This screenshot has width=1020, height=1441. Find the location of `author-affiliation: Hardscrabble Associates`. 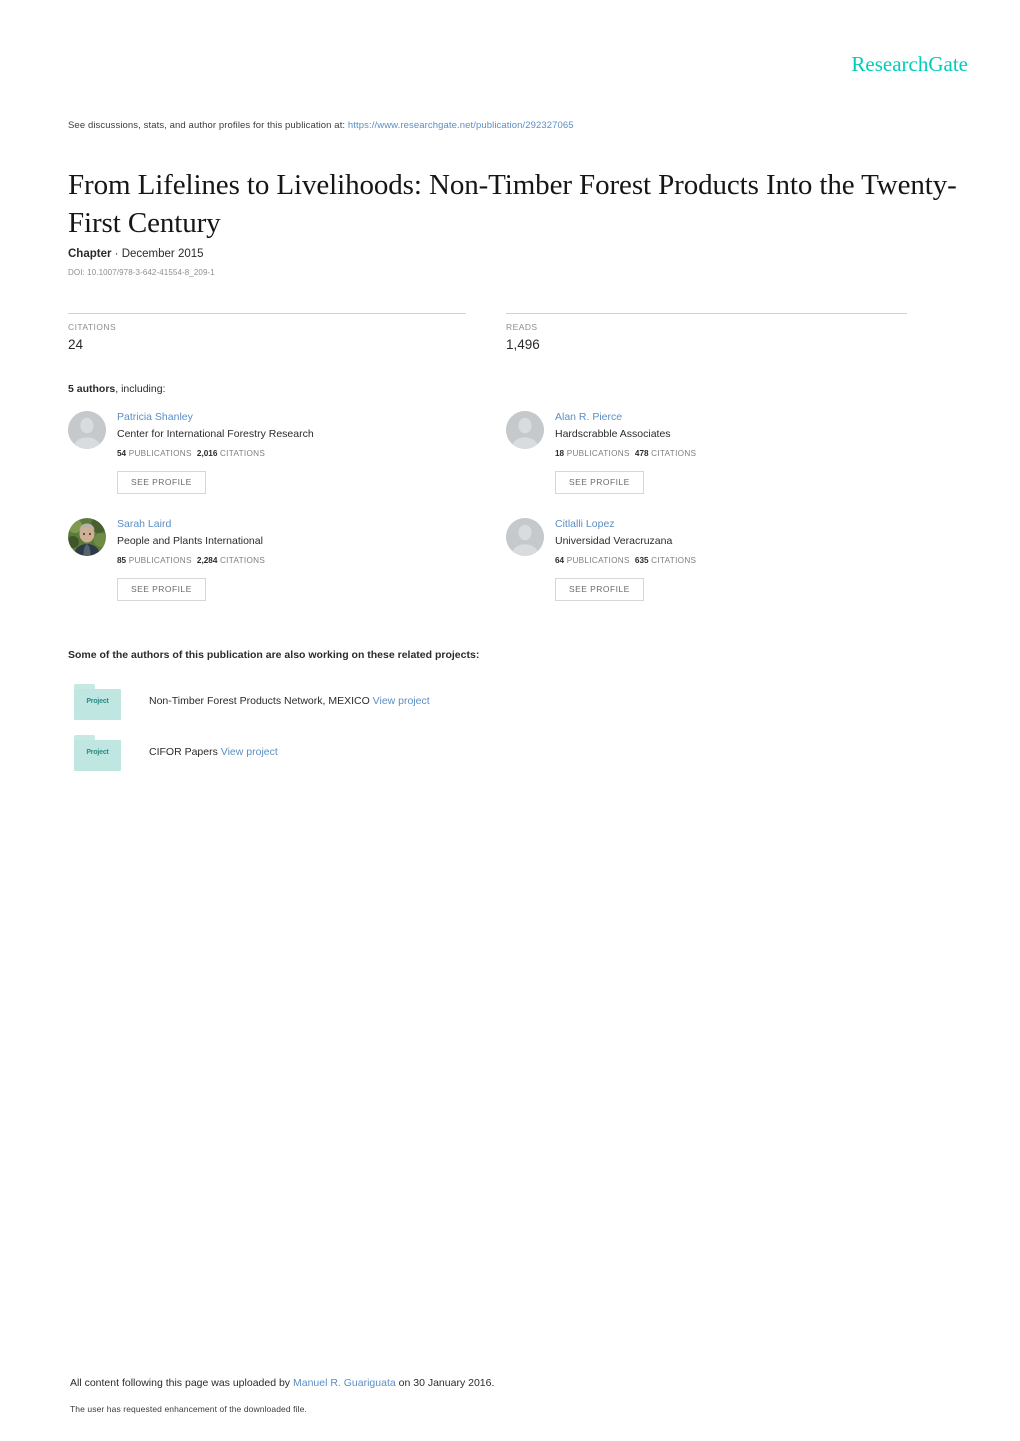

author-affiliation: Hardscrabble Associates is located at coordinates (613, 434).